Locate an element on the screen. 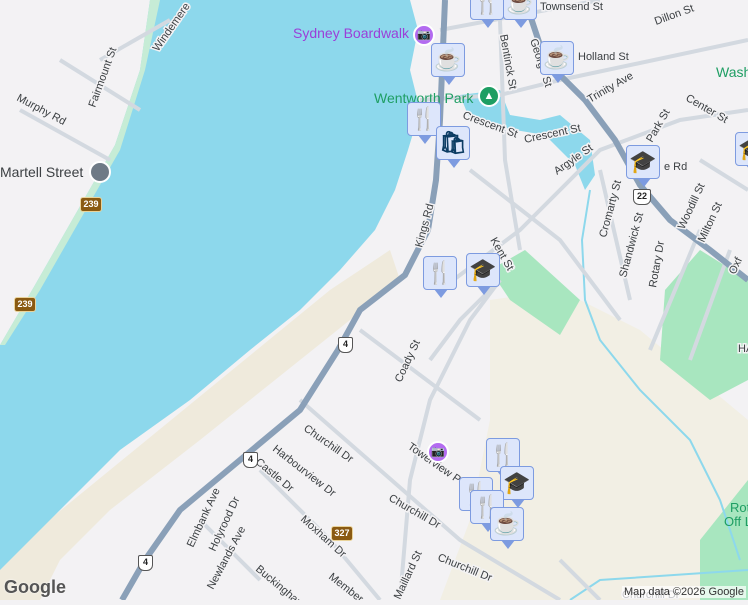  place-sydney-boardwalk: Sydney Boardwalk is located at coordinates (351, 33).